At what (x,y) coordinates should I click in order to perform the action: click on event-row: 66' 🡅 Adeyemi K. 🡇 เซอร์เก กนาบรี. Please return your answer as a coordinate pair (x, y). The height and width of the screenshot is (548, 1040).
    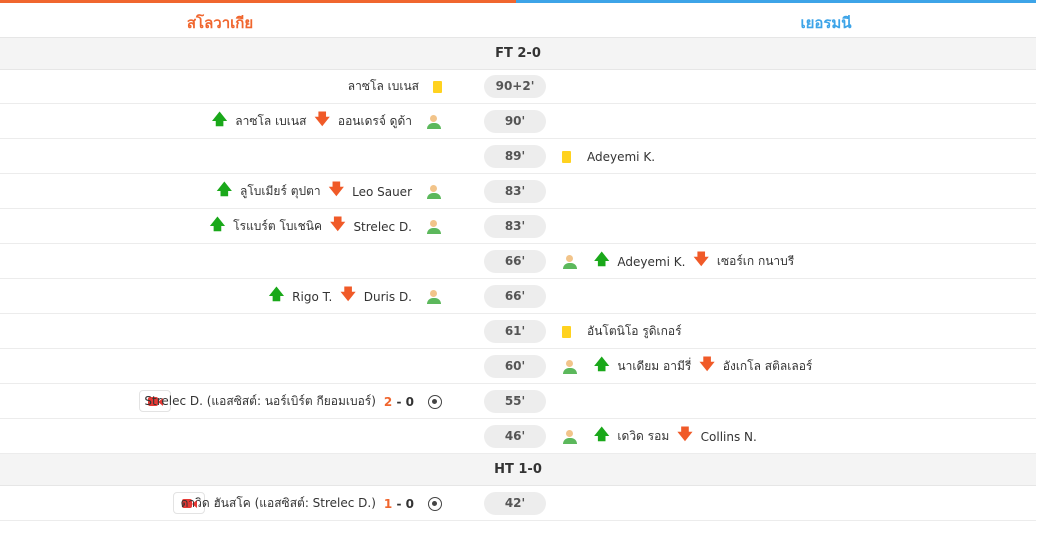
    Looking at the image, I should click on (518, 261).